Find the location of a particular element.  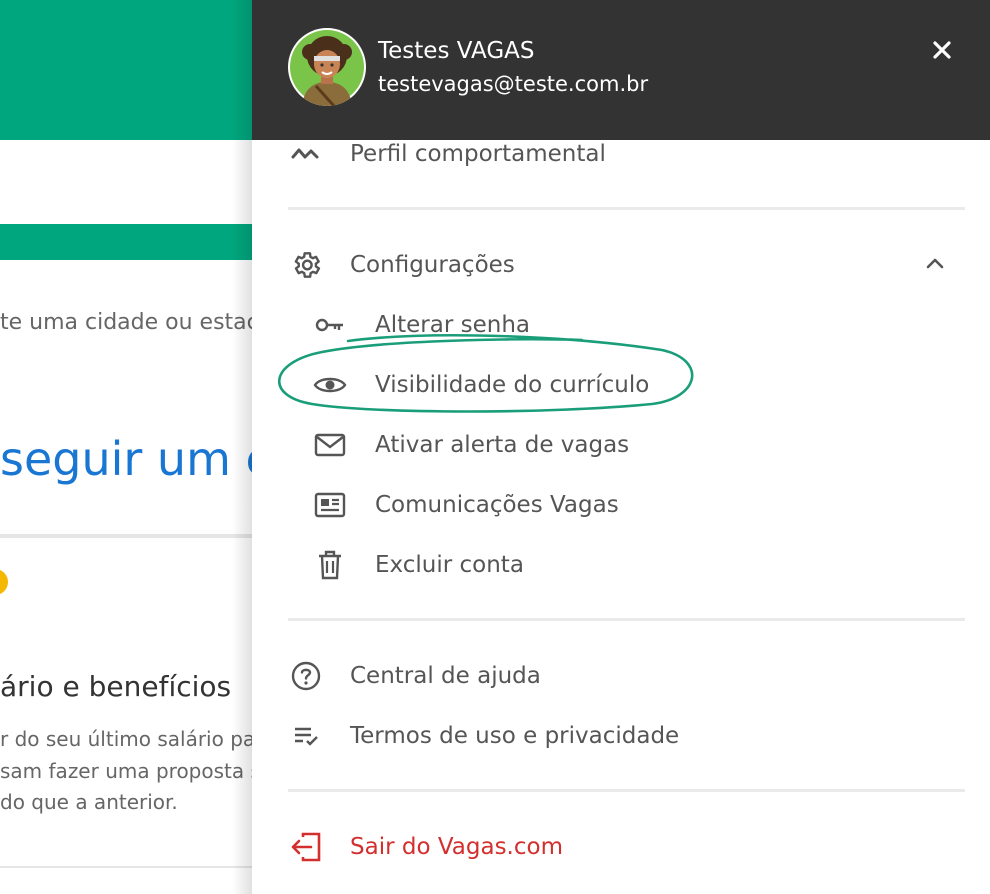

status-dot is located at coordinates (4, 582).